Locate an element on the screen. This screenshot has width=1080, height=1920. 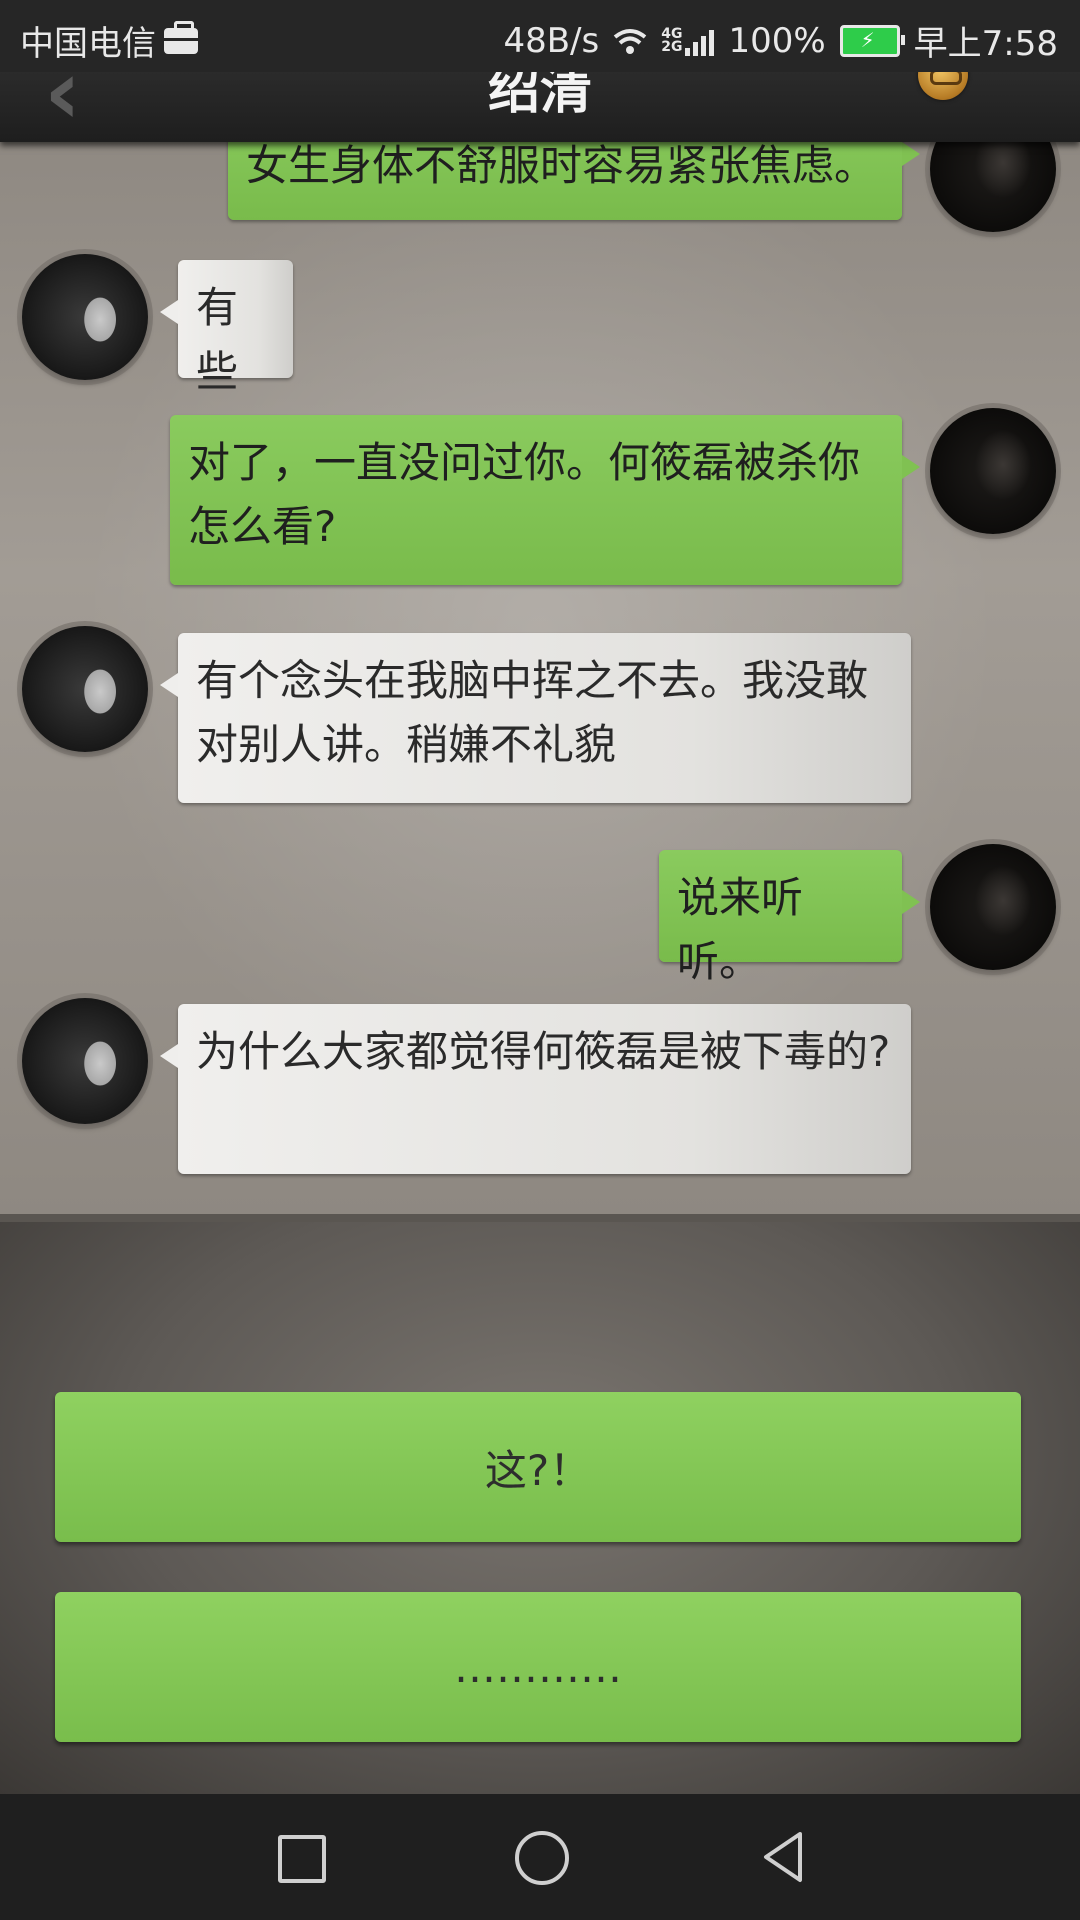
title-bar: ‹ 绍清 is located at coordinates (540, 95).